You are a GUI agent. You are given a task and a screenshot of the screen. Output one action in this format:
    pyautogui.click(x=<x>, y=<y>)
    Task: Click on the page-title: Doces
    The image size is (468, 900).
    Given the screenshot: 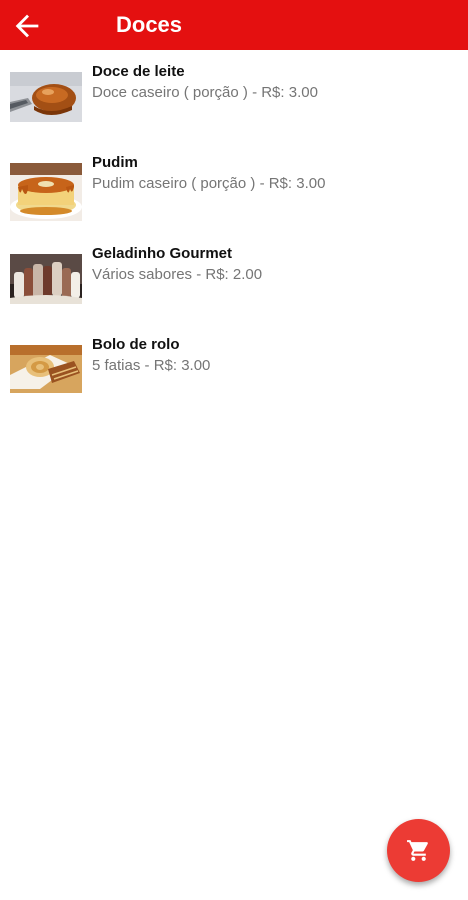 What is the action you would take?
    pyautogui.click(x=149, y=24)
    